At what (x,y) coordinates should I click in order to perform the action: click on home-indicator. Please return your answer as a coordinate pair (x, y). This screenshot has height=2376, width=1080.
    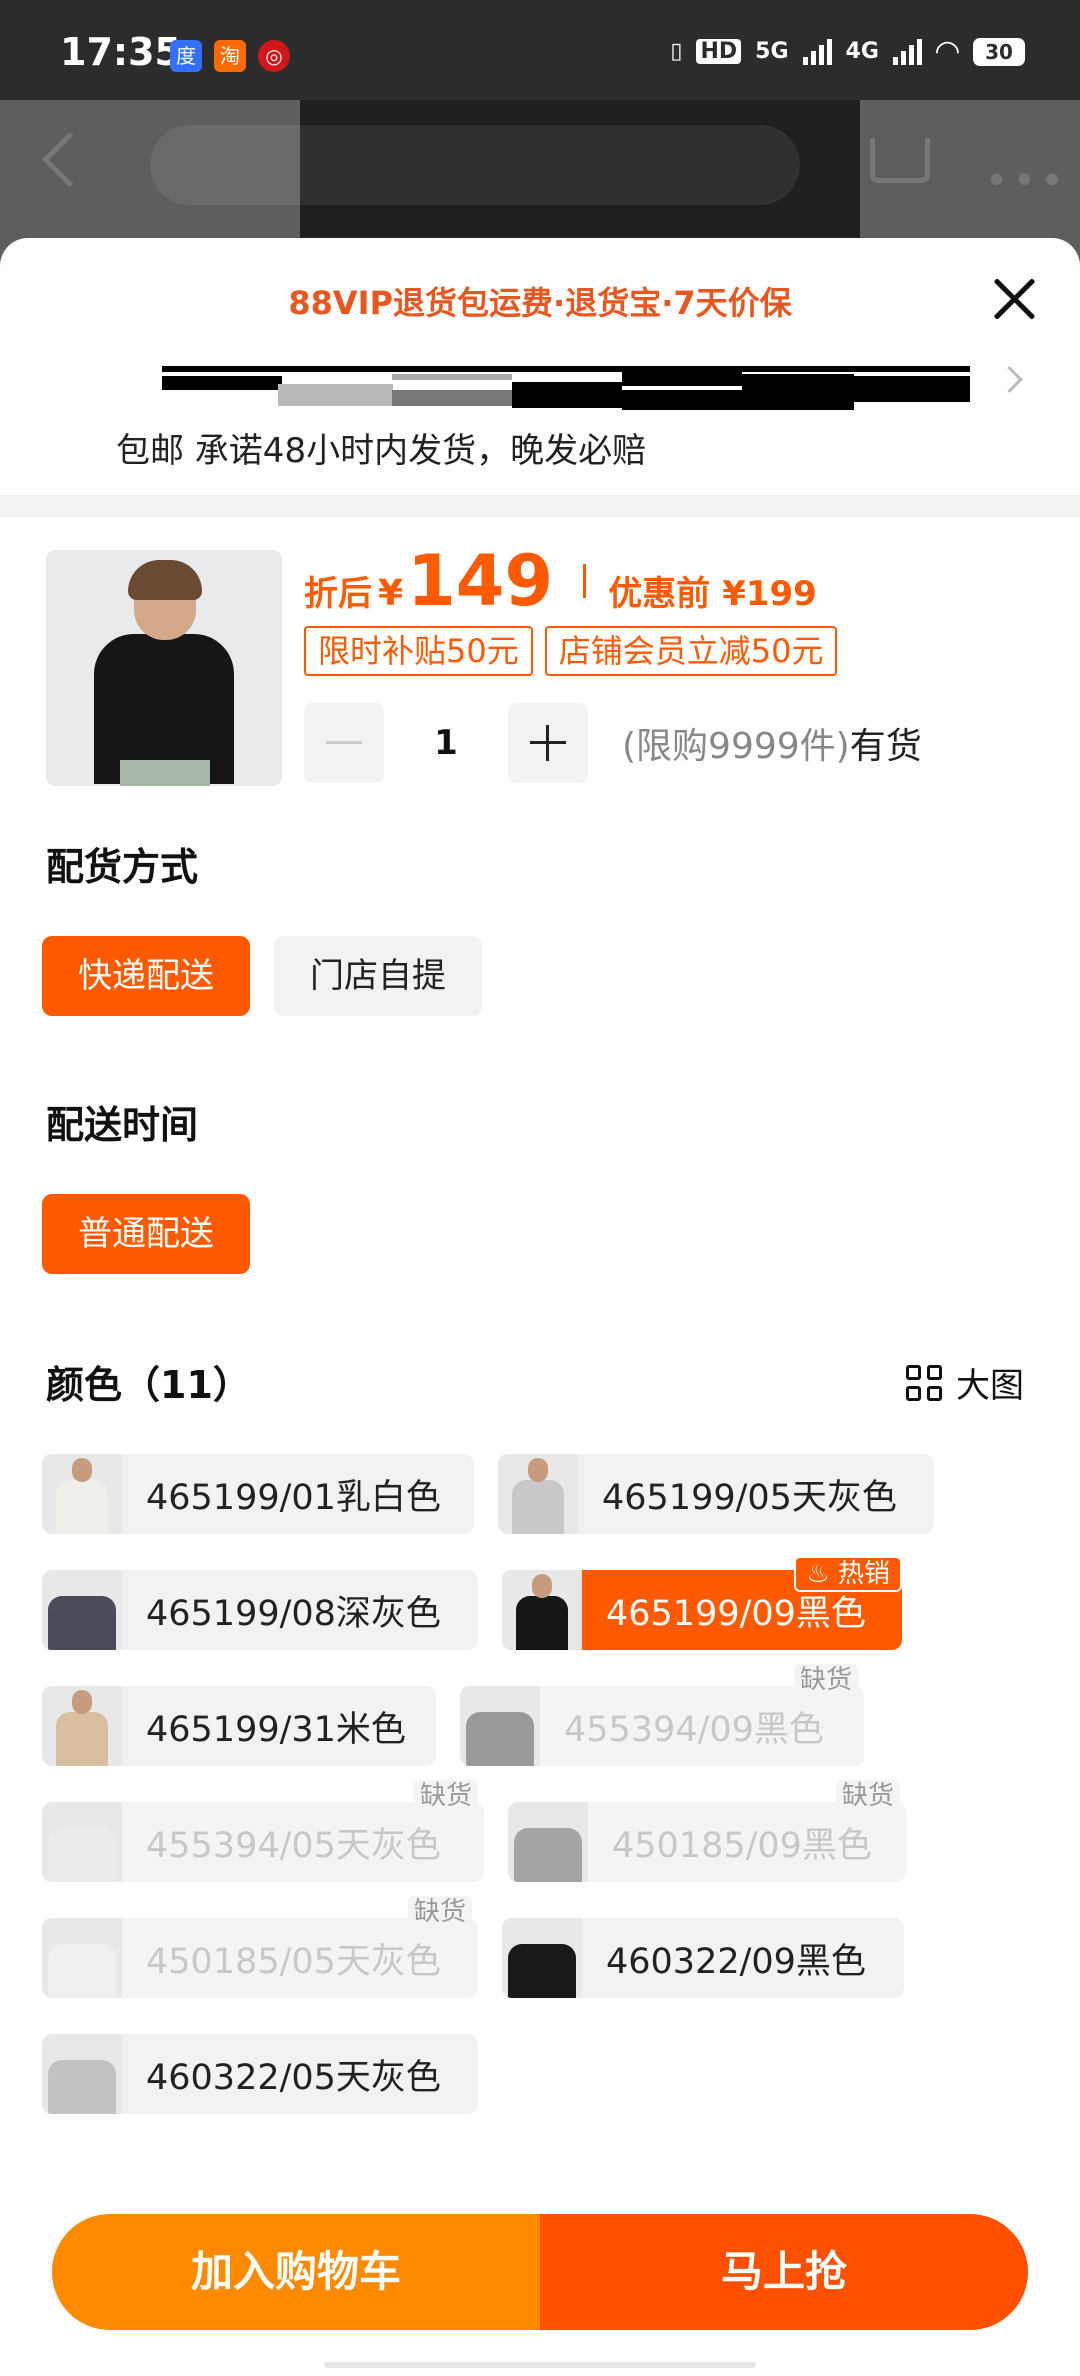
    Looking at the image, I should click on (540, 2365).